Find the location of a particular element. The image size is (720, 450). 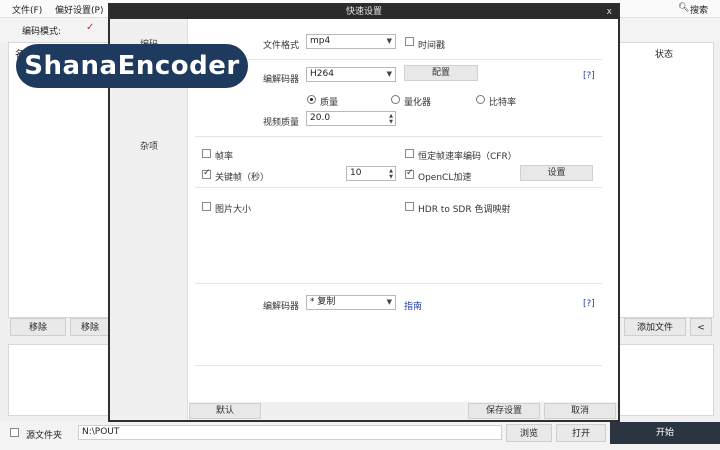

fps-checkbox is located at coordinates (206, 153).